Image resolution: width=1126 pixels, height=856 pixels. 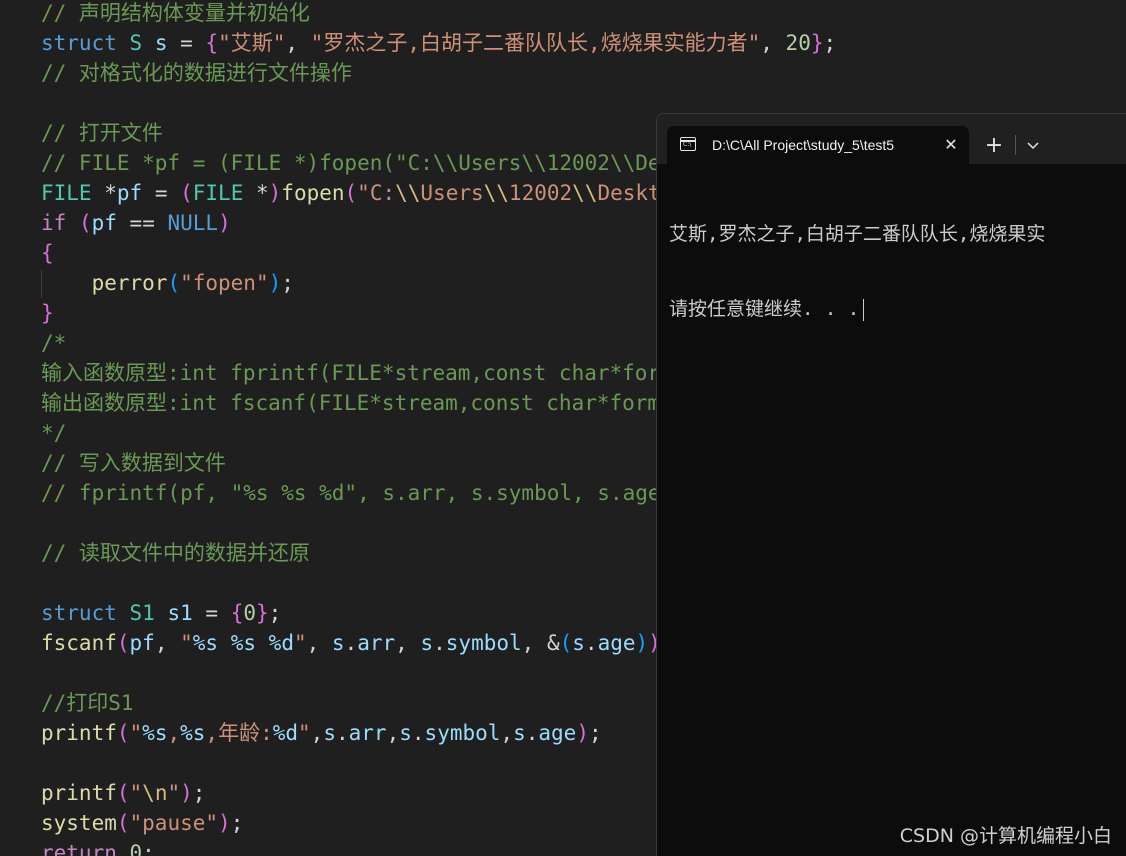 I want to click on code-line: system("pause");, so click(x=142, y=823).